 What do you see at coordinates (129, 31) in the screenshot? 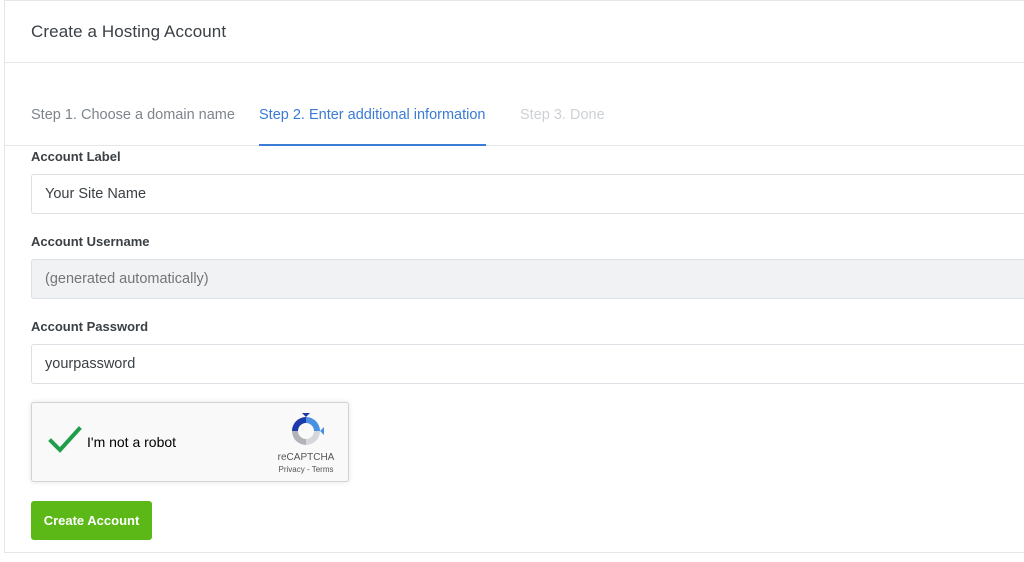
I see `page-title: Create a Hosting Account` at bounding box center [129, 31].